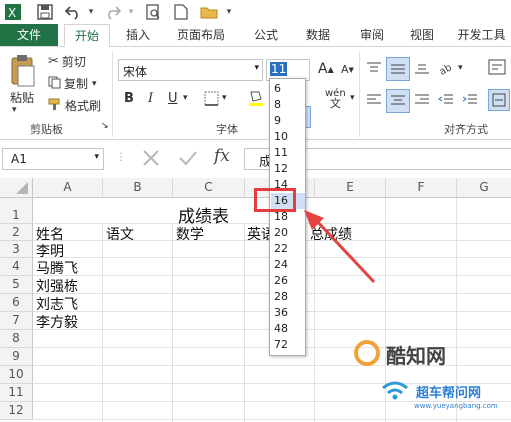 The height and width of the screenshot is (422, 511). What do you see at coordinates (45, 12) in the screenshot?
I see `save-icon` at bounding box center [45, 12].